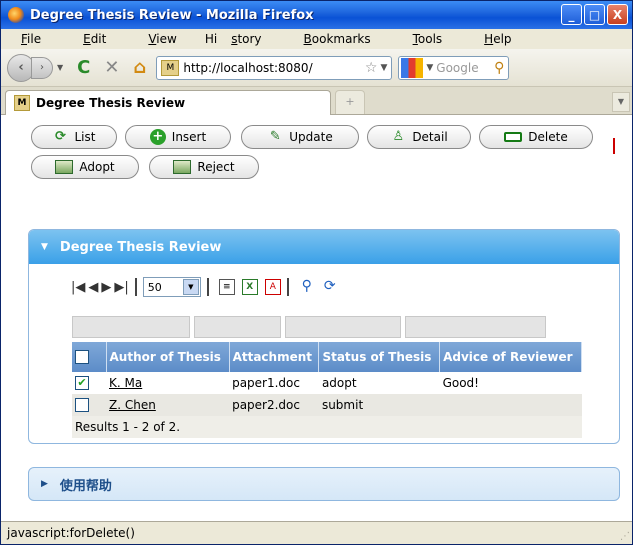 Image resolution: width=633 pixels, height=545 pixels. What do you see at coordinates (316, 532) in the screenshot?
I see `status-bar: javascript:forDelete() ⋰` at bounding box center [316, 532].